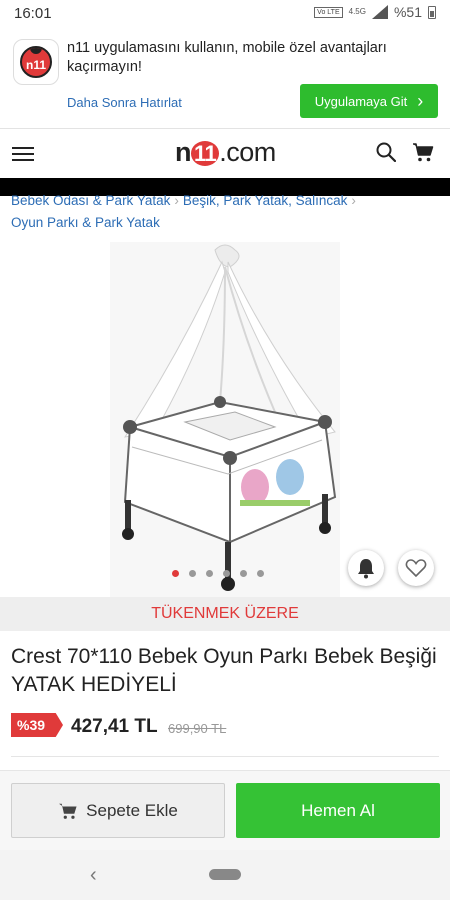  I want to click on n11-app-logo: n11, so click(36, 62).